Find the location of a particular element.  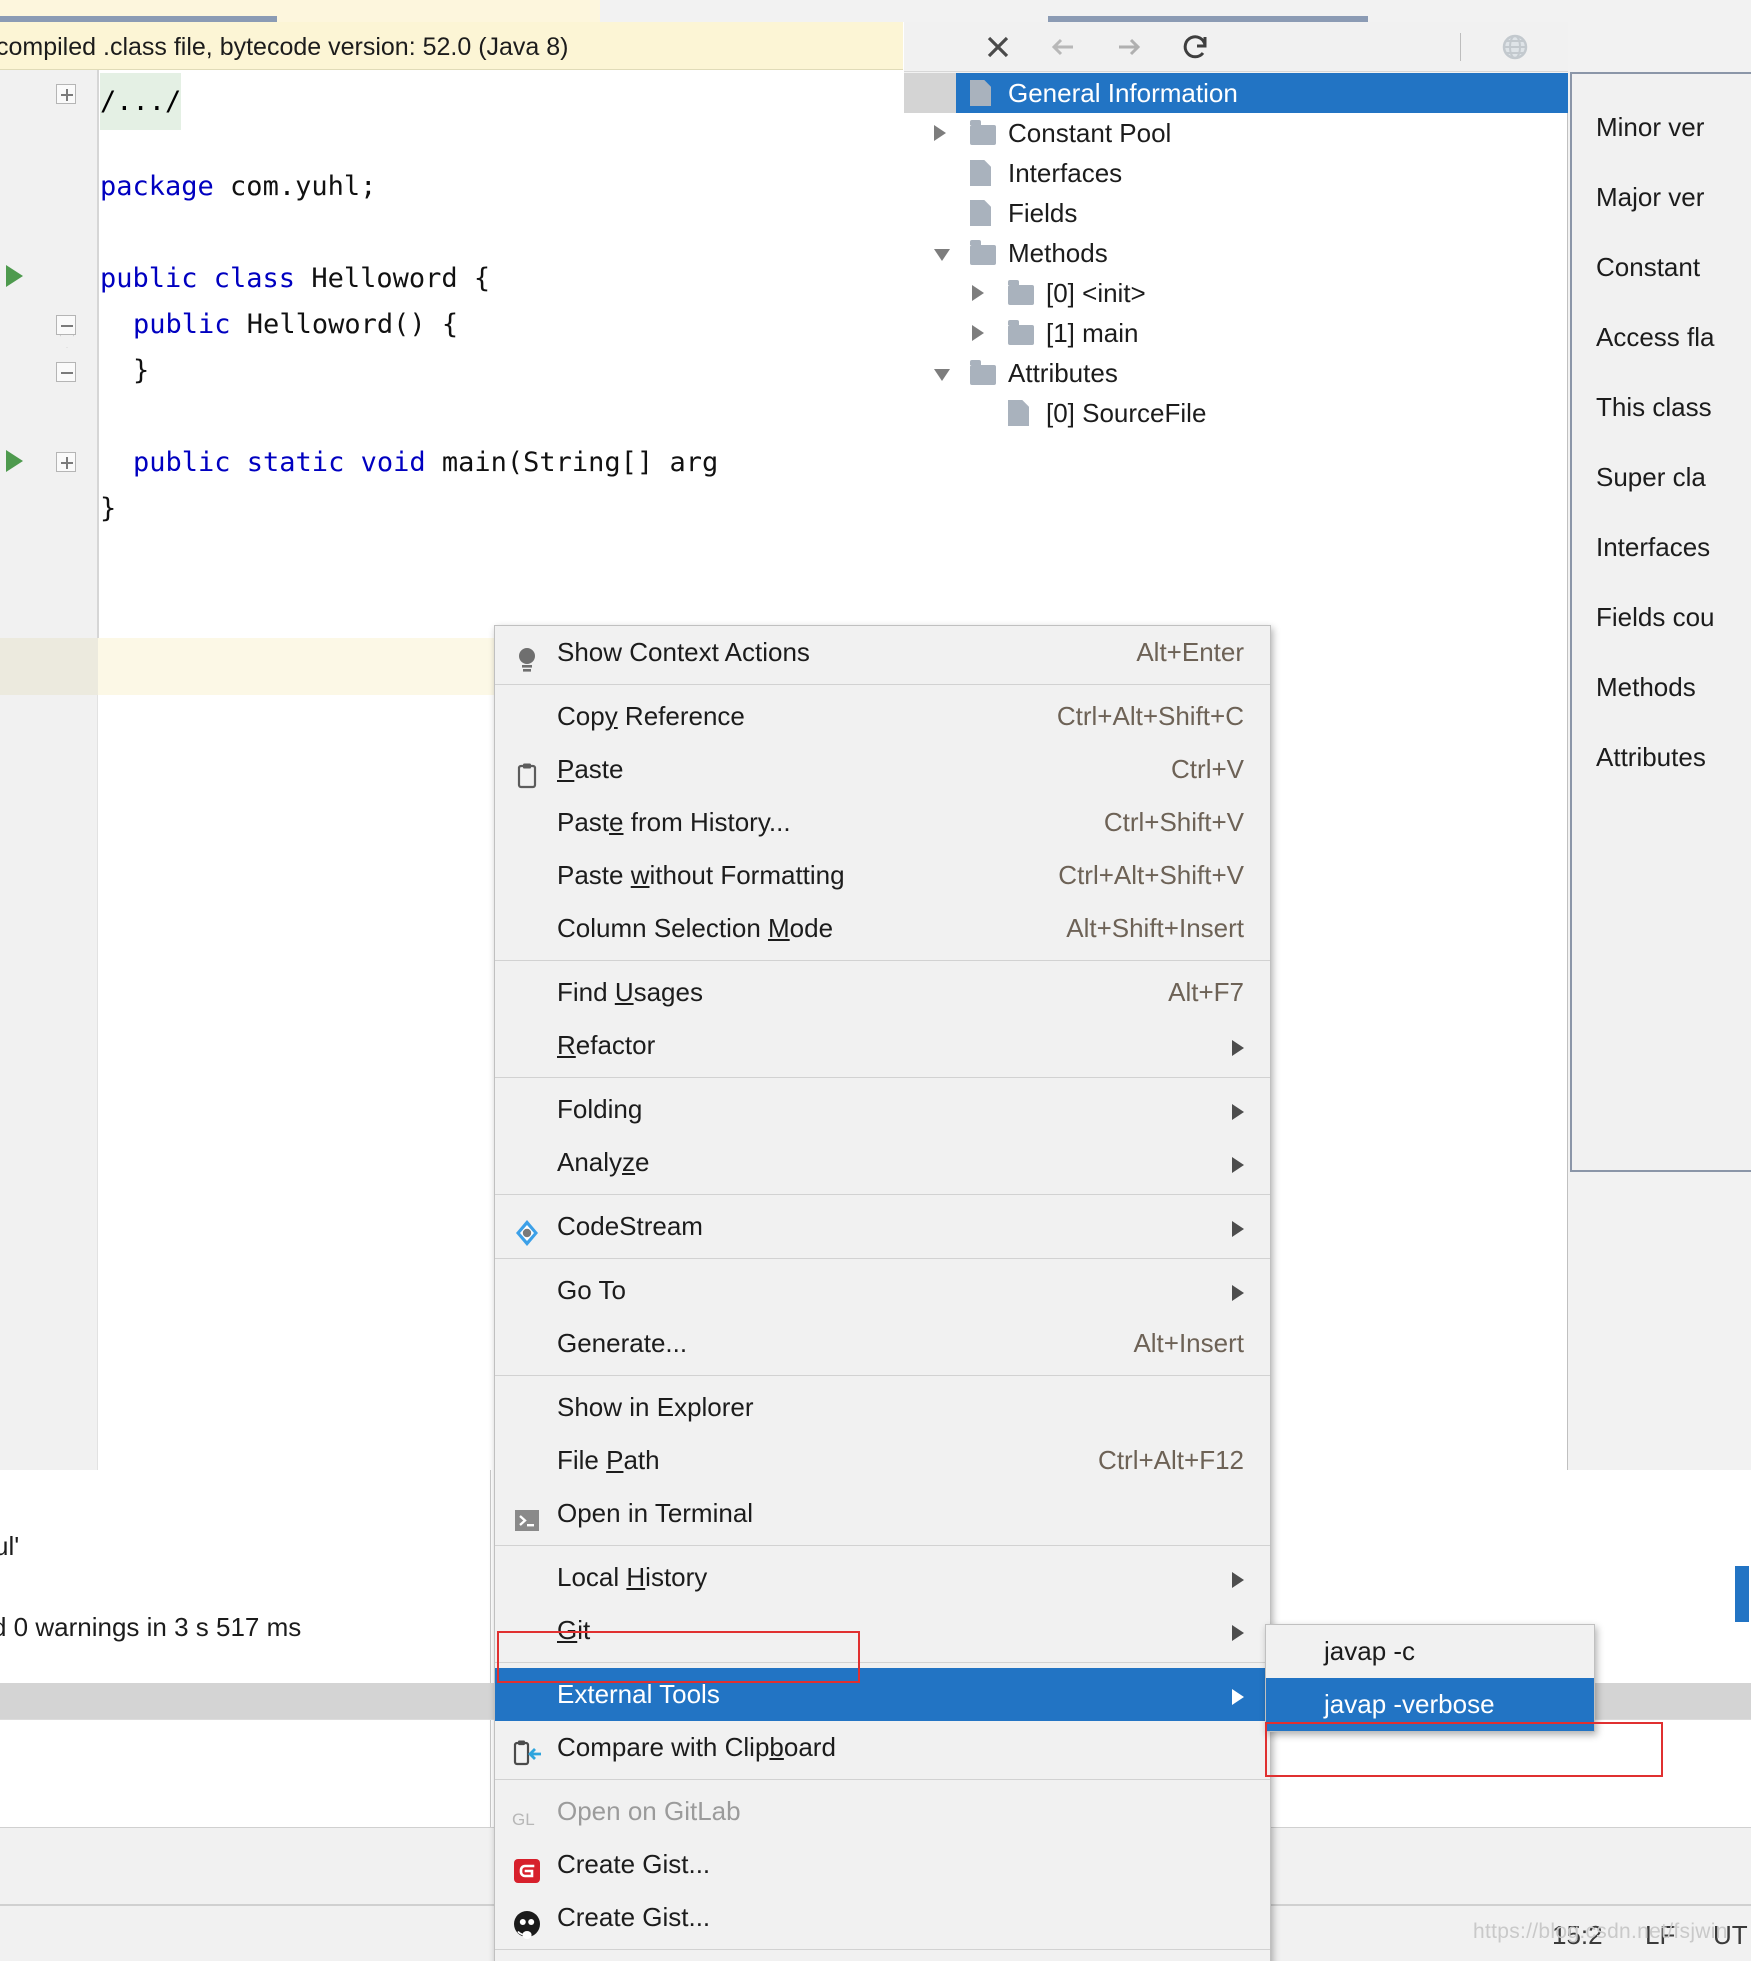

menu-item: Compare with Clipboard is located at coordinates (882, 1747).